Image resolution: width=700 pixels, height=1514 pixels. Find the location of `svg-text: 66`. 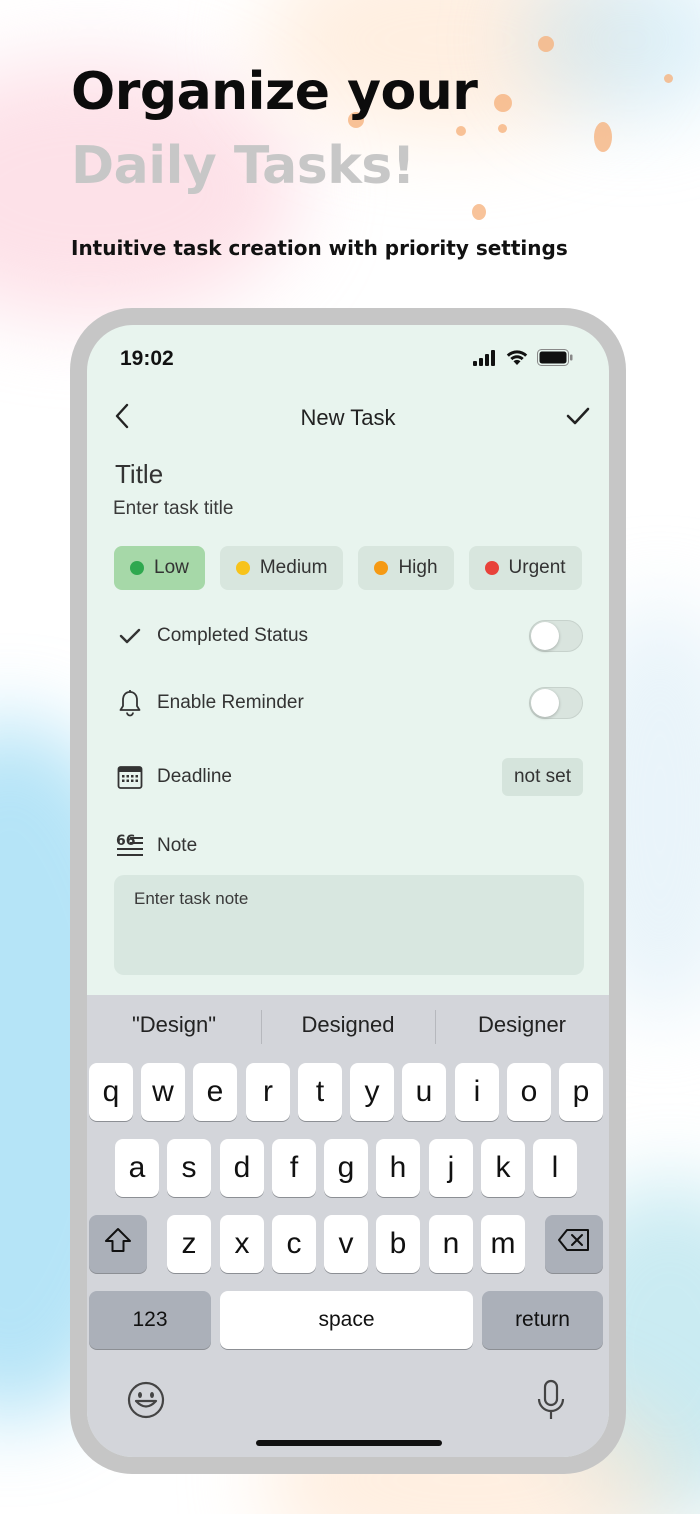

svg-text: 66 is located at coordinates (125, 841).